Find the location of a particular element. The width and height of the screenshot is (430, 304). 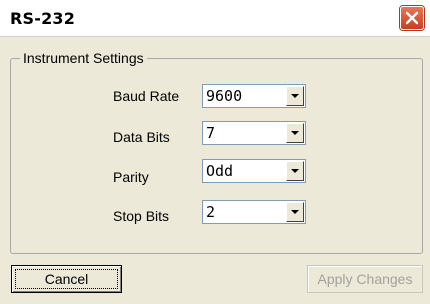

cancel-label: Cancel is located at coordinates (66, 279).